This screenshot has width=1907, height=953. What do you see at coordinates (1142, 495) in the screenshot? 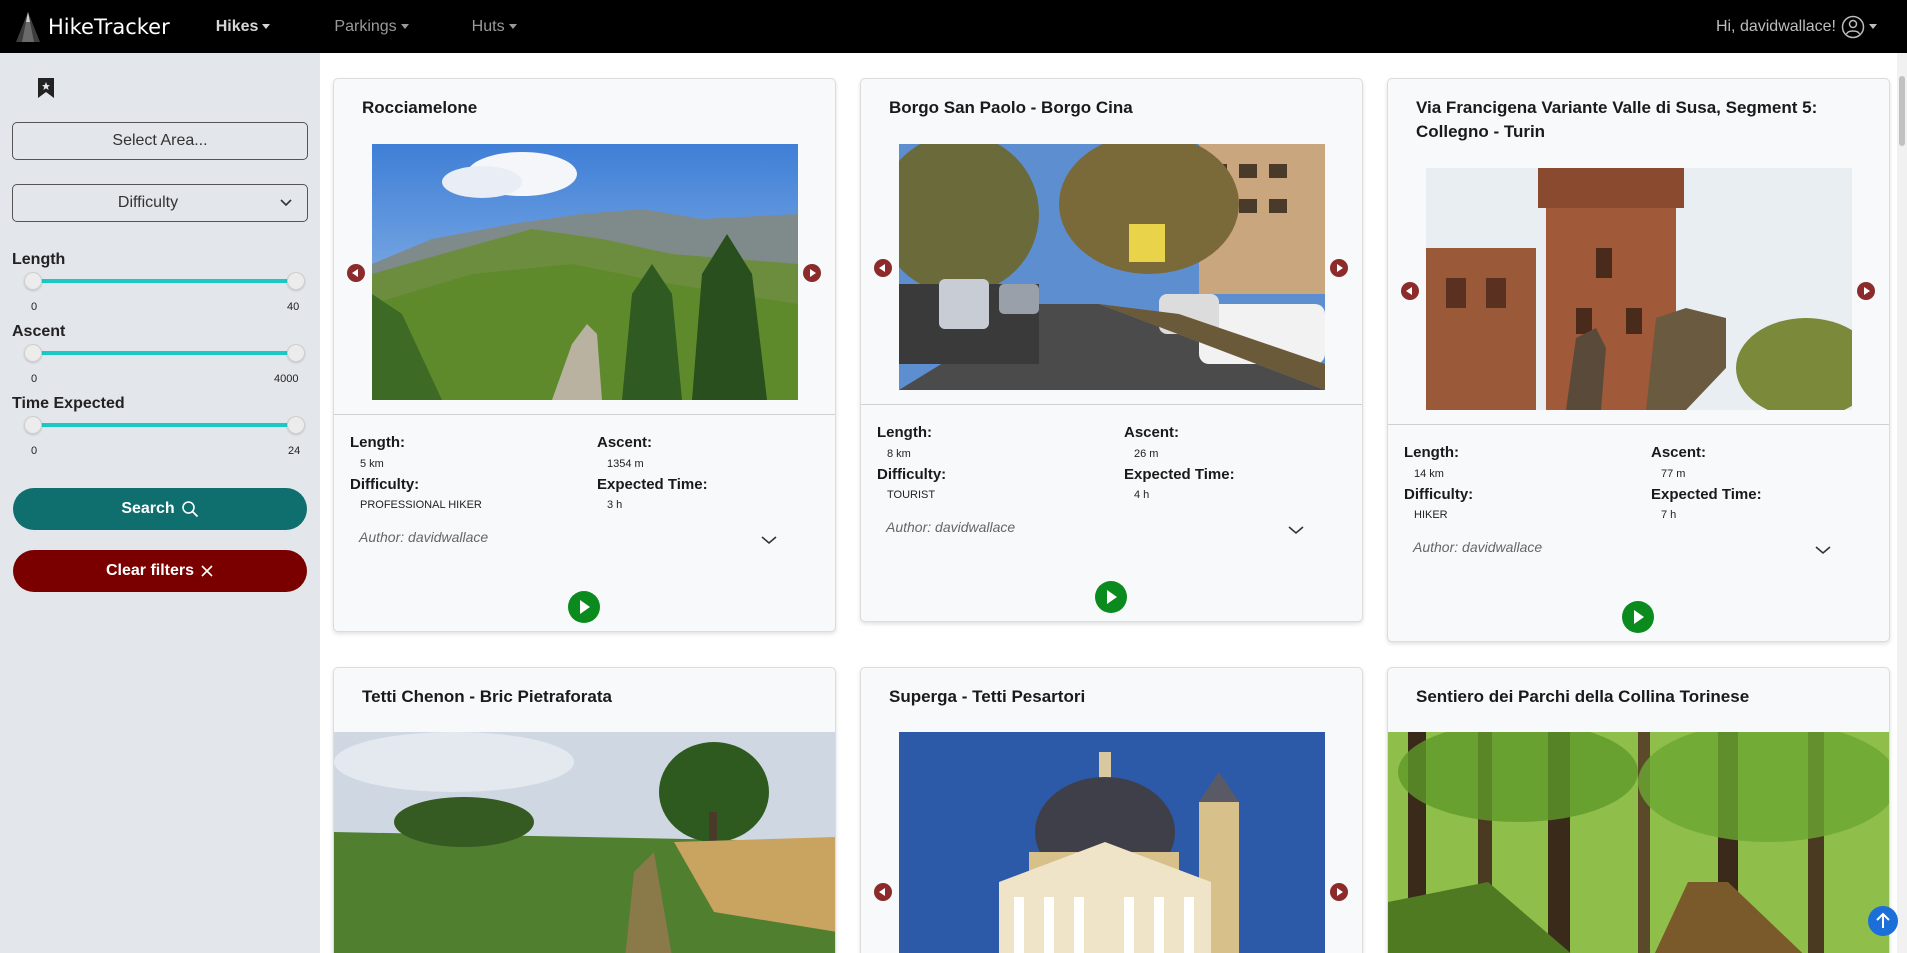
I see `expected-time-value: 4 h` at bounding box center [1142, 495].